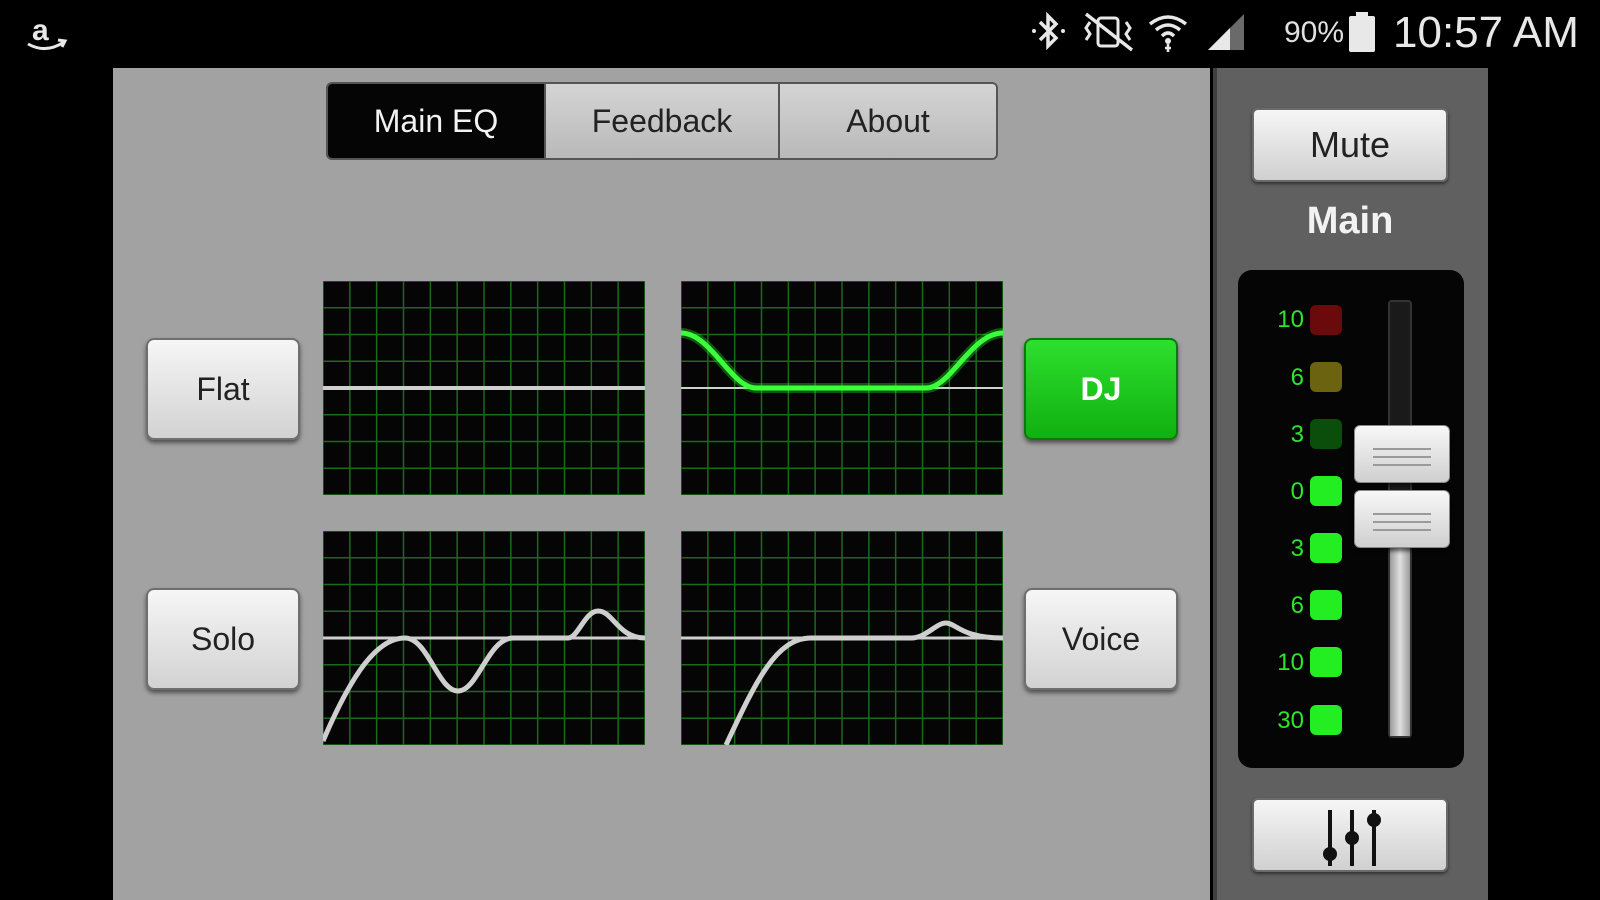  Describe the element at coordinates (1109, 32) in the screenshot. I see `vibrate-mute-icon` at that location.